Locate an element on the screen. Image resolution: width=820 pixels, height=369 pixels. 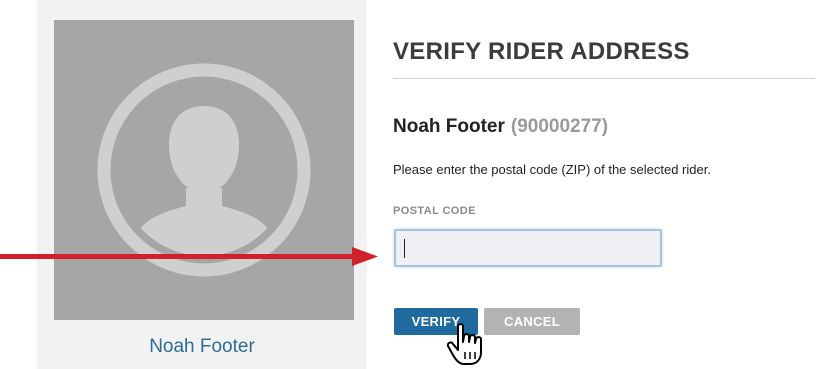
rider-name: Noah Footer is located at coordinates (449, 126).